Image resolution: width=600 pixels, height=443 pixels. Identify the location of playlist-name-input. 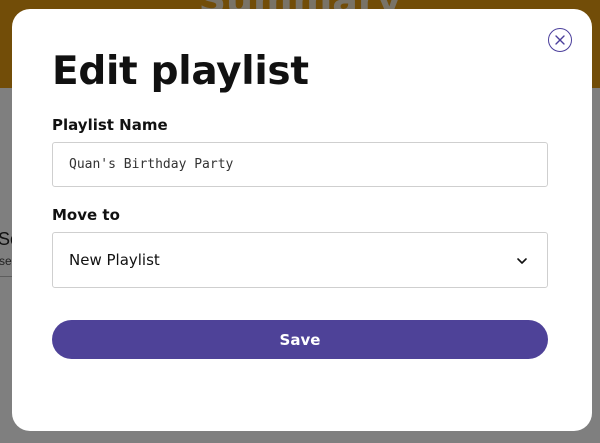
(300, 164).